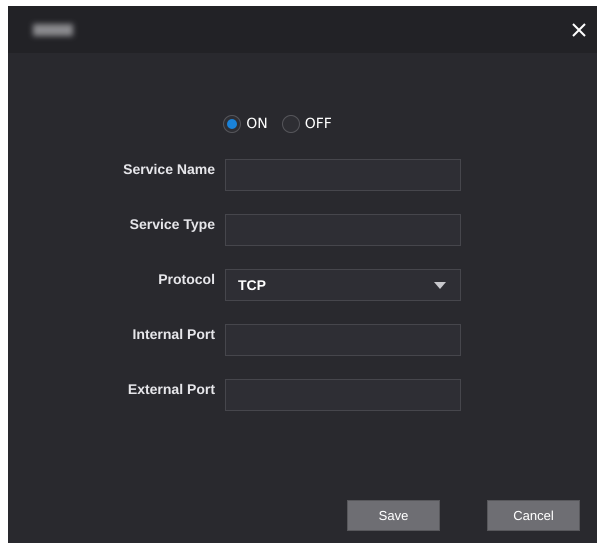 This screenshot has height=543, width=605. Describe the element at coordinates (171, 223) in the screenshot. I see `field-label: Service Type` at that location.